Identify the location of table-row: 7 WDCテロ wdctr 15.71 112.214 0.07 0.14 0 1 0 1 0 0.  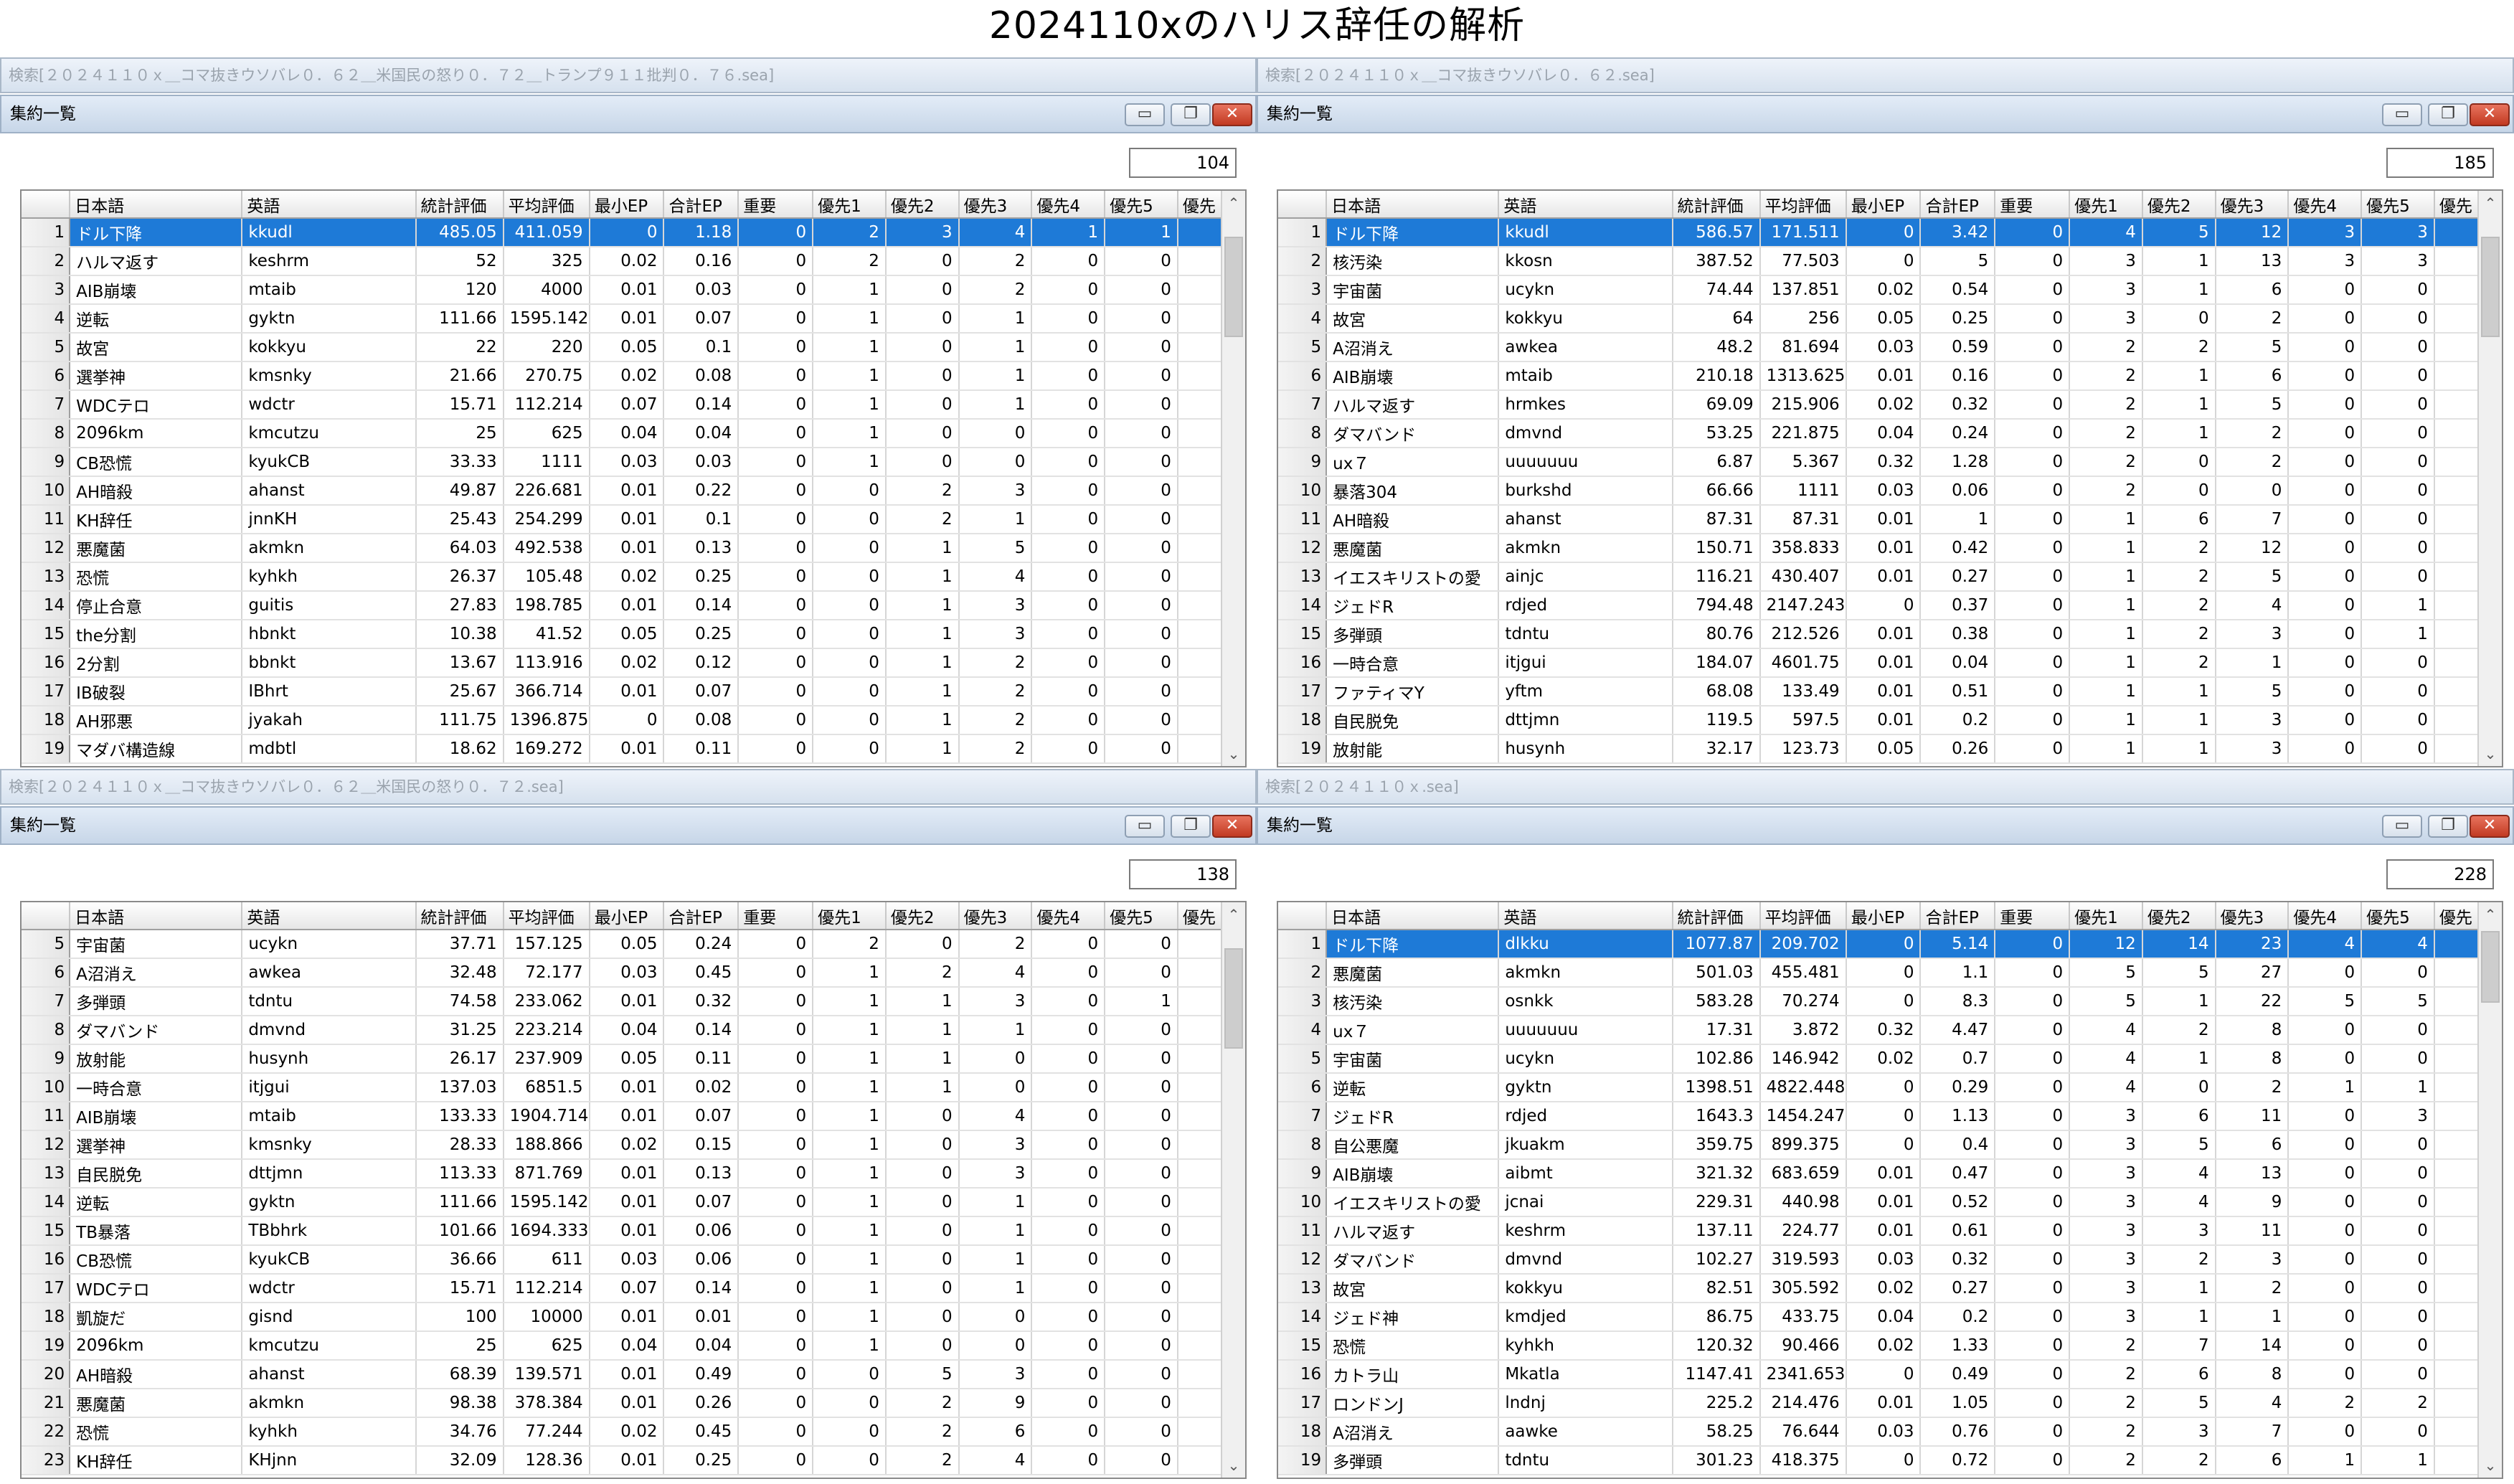
(622, 405).